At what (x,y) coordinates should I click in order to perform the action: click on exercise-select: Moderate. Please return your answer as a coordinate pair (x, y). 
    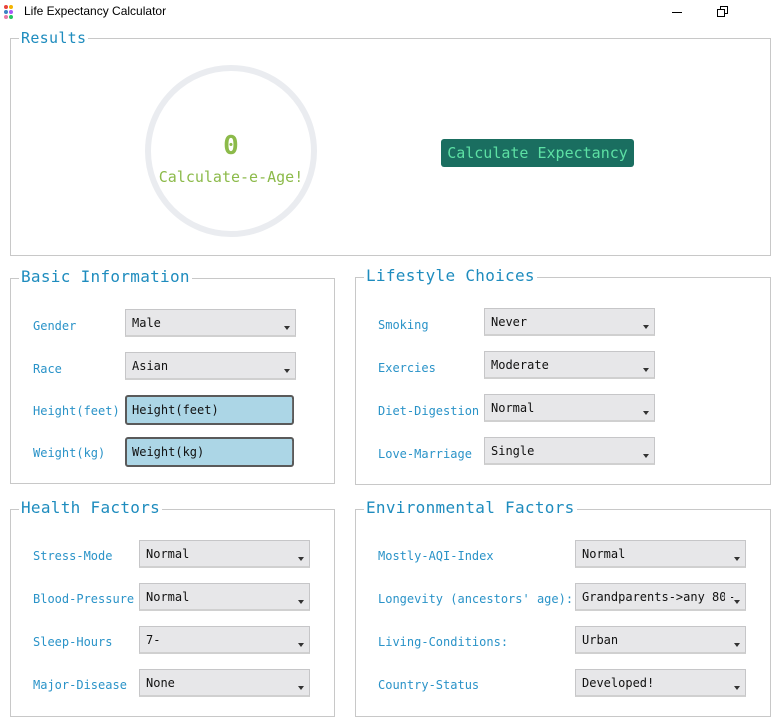
    Looking at the image, I should click on (569, 365).